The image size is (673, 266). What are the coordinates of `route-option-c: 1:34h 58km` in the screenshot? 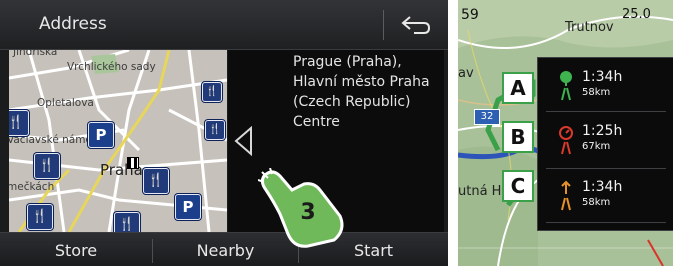 It's located at (602, 197).